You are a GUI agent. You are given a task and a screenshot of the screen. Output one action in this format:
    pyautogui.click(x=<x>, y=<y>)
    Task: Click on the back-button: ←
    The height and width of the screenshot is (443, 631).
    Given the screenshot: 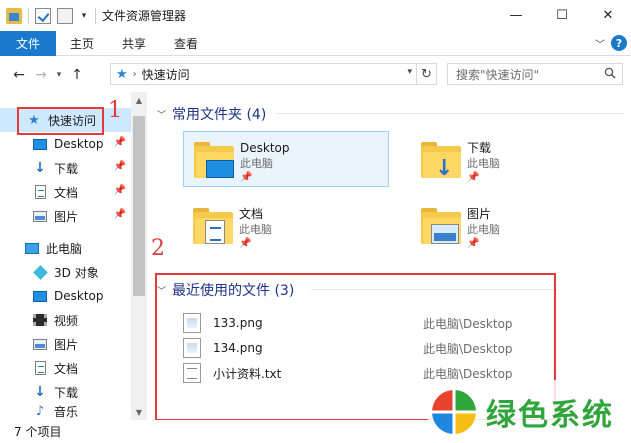 What is the action you would take?
    pyautogui.click(x=19, y=75)
    